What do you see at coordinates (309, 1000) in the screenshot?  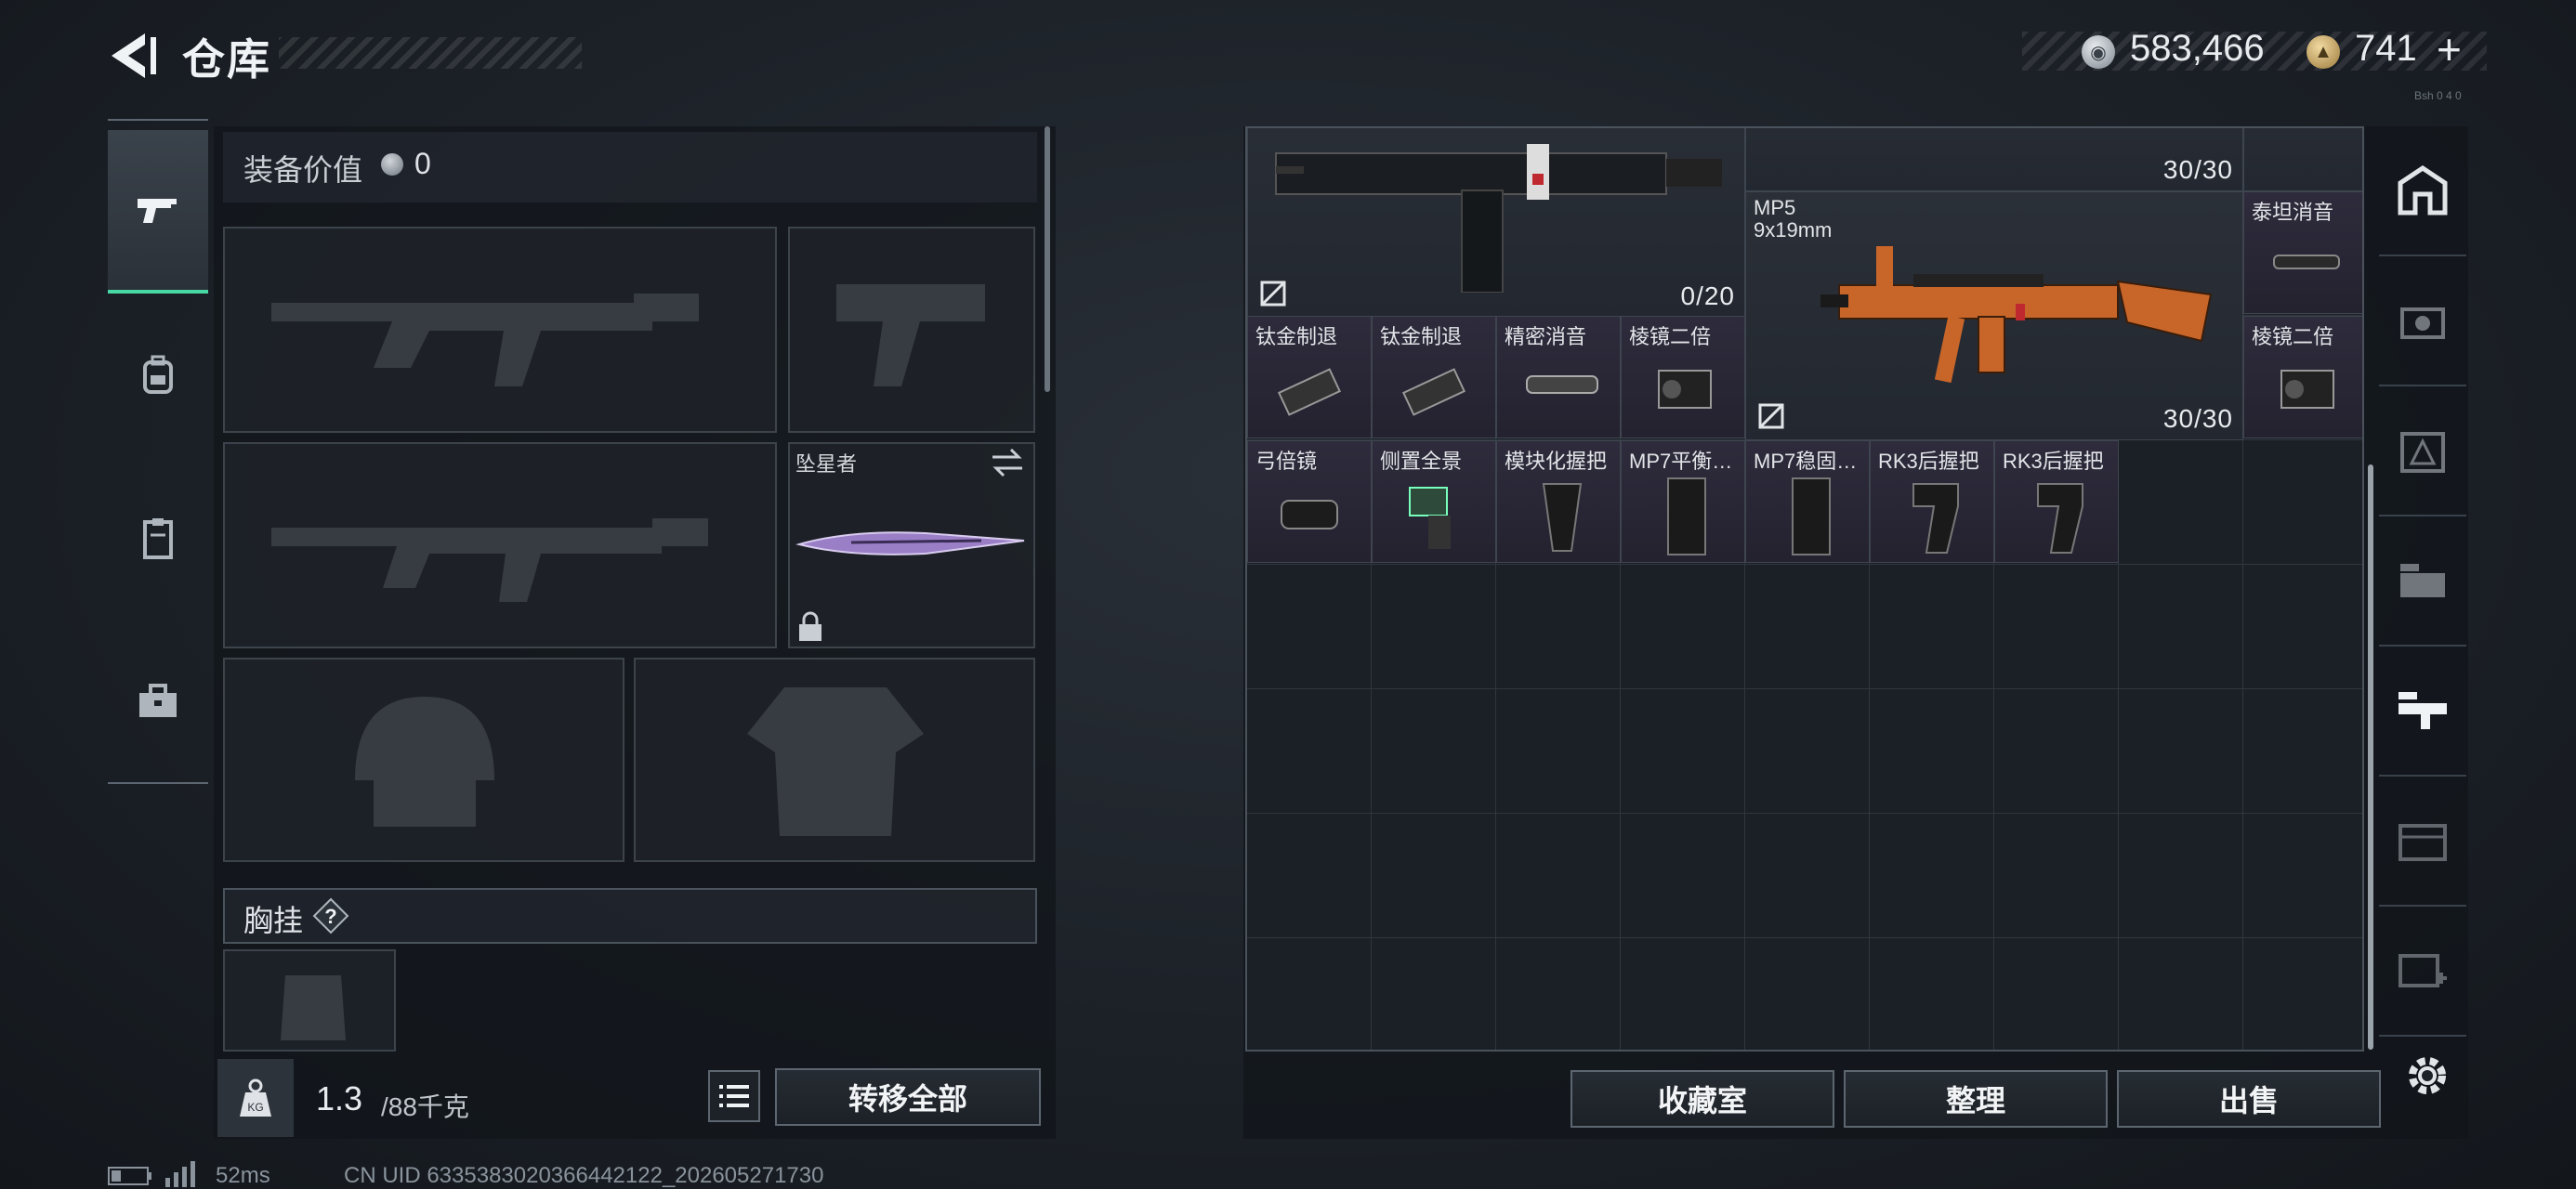 I see `chest-rig-slot` at bounding box center [309, 1000].